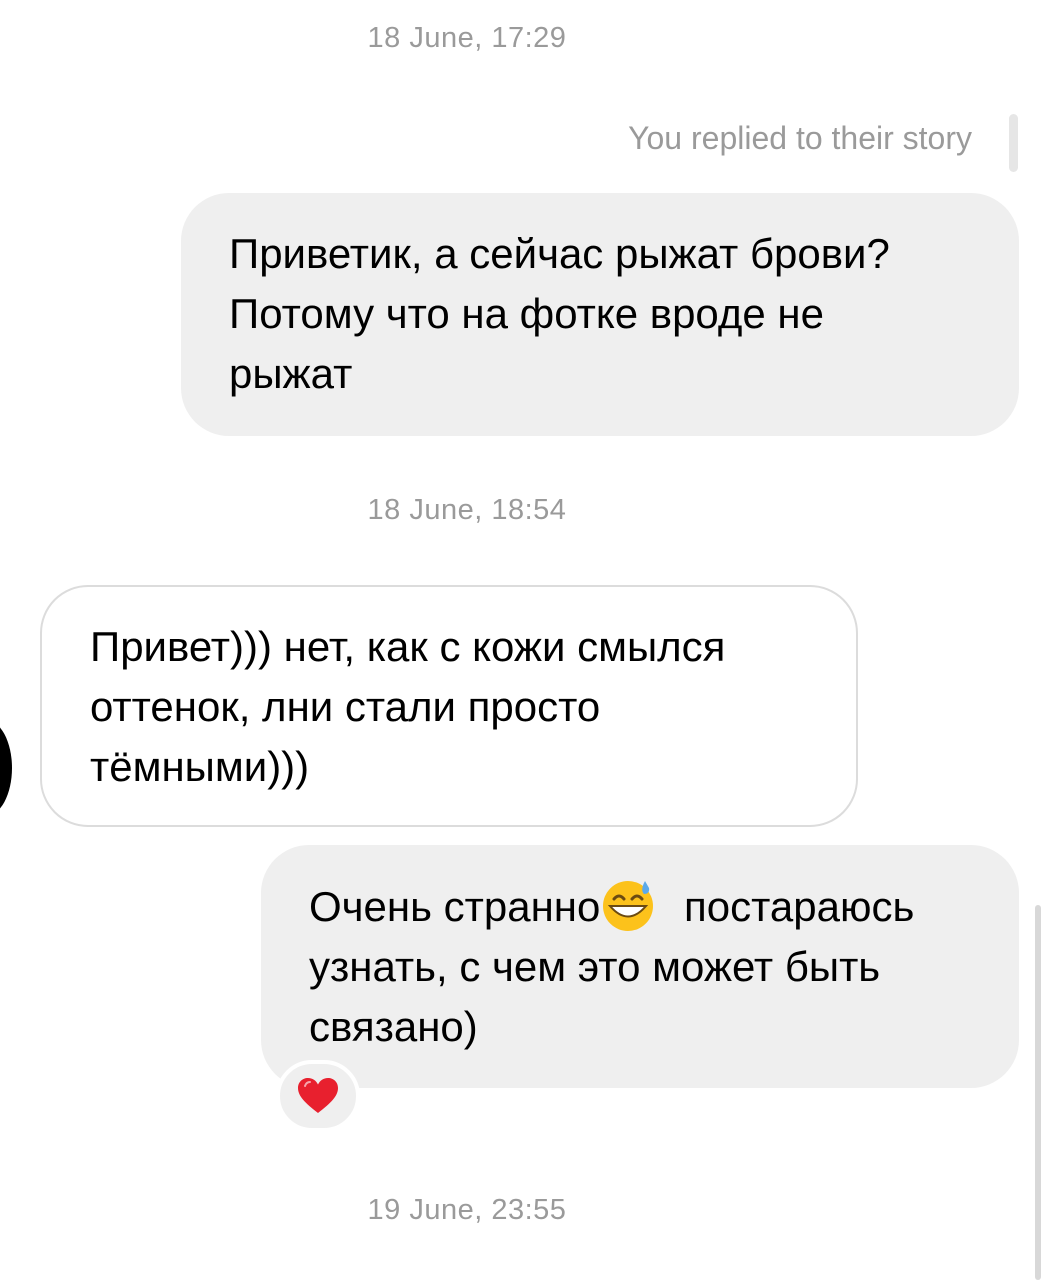  I want to click on scrollbar, so click(1038, 1092).